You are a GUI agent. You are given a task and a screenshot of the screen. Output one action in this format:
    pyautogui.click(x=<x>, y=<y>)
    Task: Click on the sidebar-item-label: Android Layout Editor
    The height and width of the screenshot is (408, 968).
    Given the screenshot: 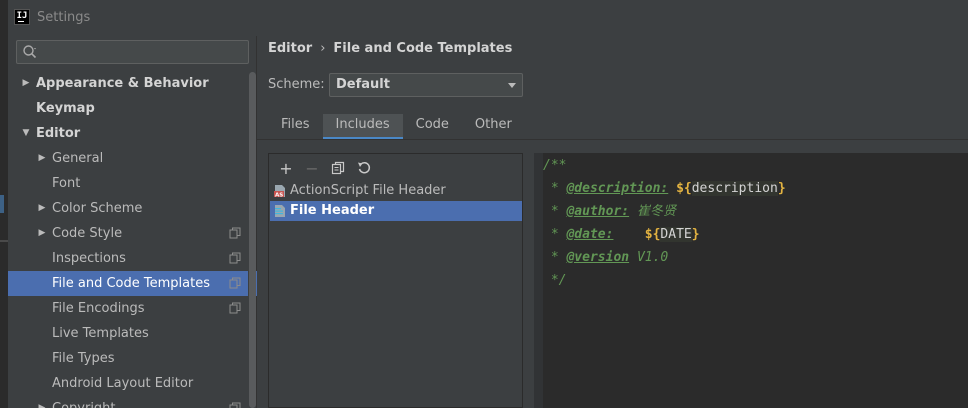 What is the action you would take?
    pyautogui.click(x=123, y=383)
    